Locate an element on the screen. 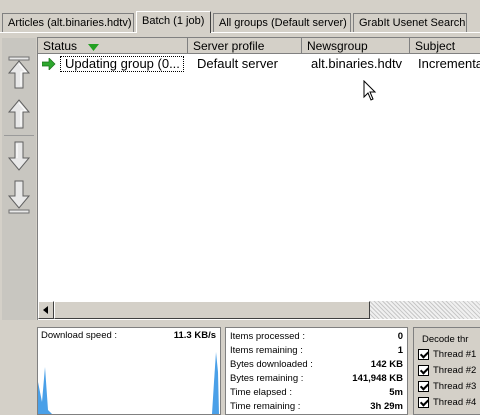  stat-bytes-downloaded: Bytes downloaded : 142 KB is located at coordinates (316, 364).